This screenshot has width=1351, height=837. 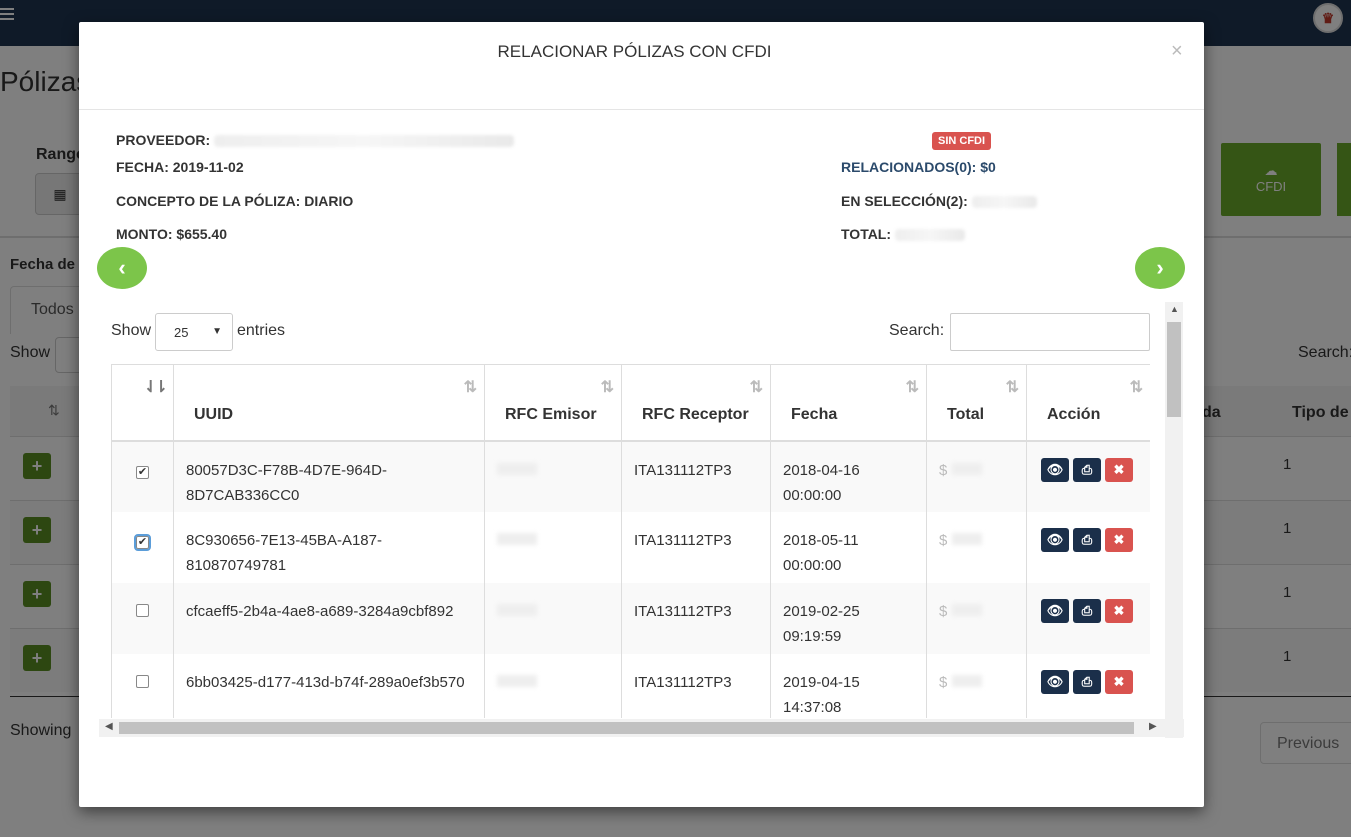 I want to click on chevron-right-icon: ›, so click(x=1160, y=267).